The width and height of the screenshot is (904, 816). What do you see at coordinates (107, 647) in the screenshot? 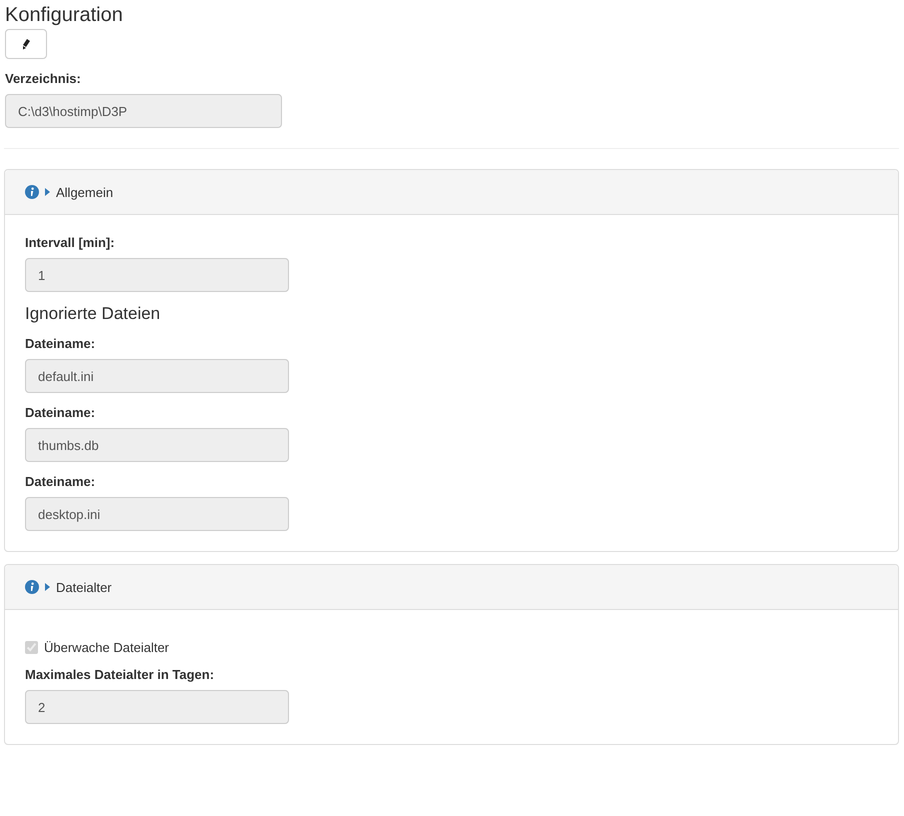
I see `checkbox-label: Überwache Dateialter` at bounding box center [107, 647].